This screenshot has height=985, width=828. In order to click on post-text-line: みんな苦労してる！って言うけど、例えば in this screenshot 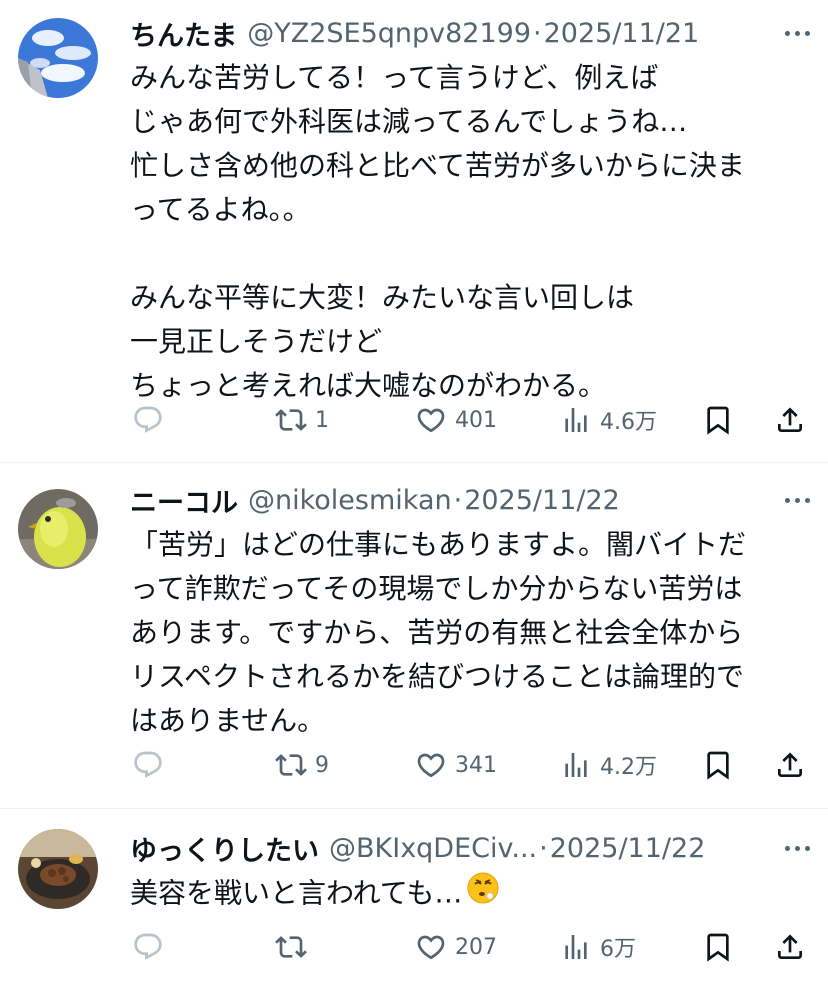, I will do `click(394, 77)`.